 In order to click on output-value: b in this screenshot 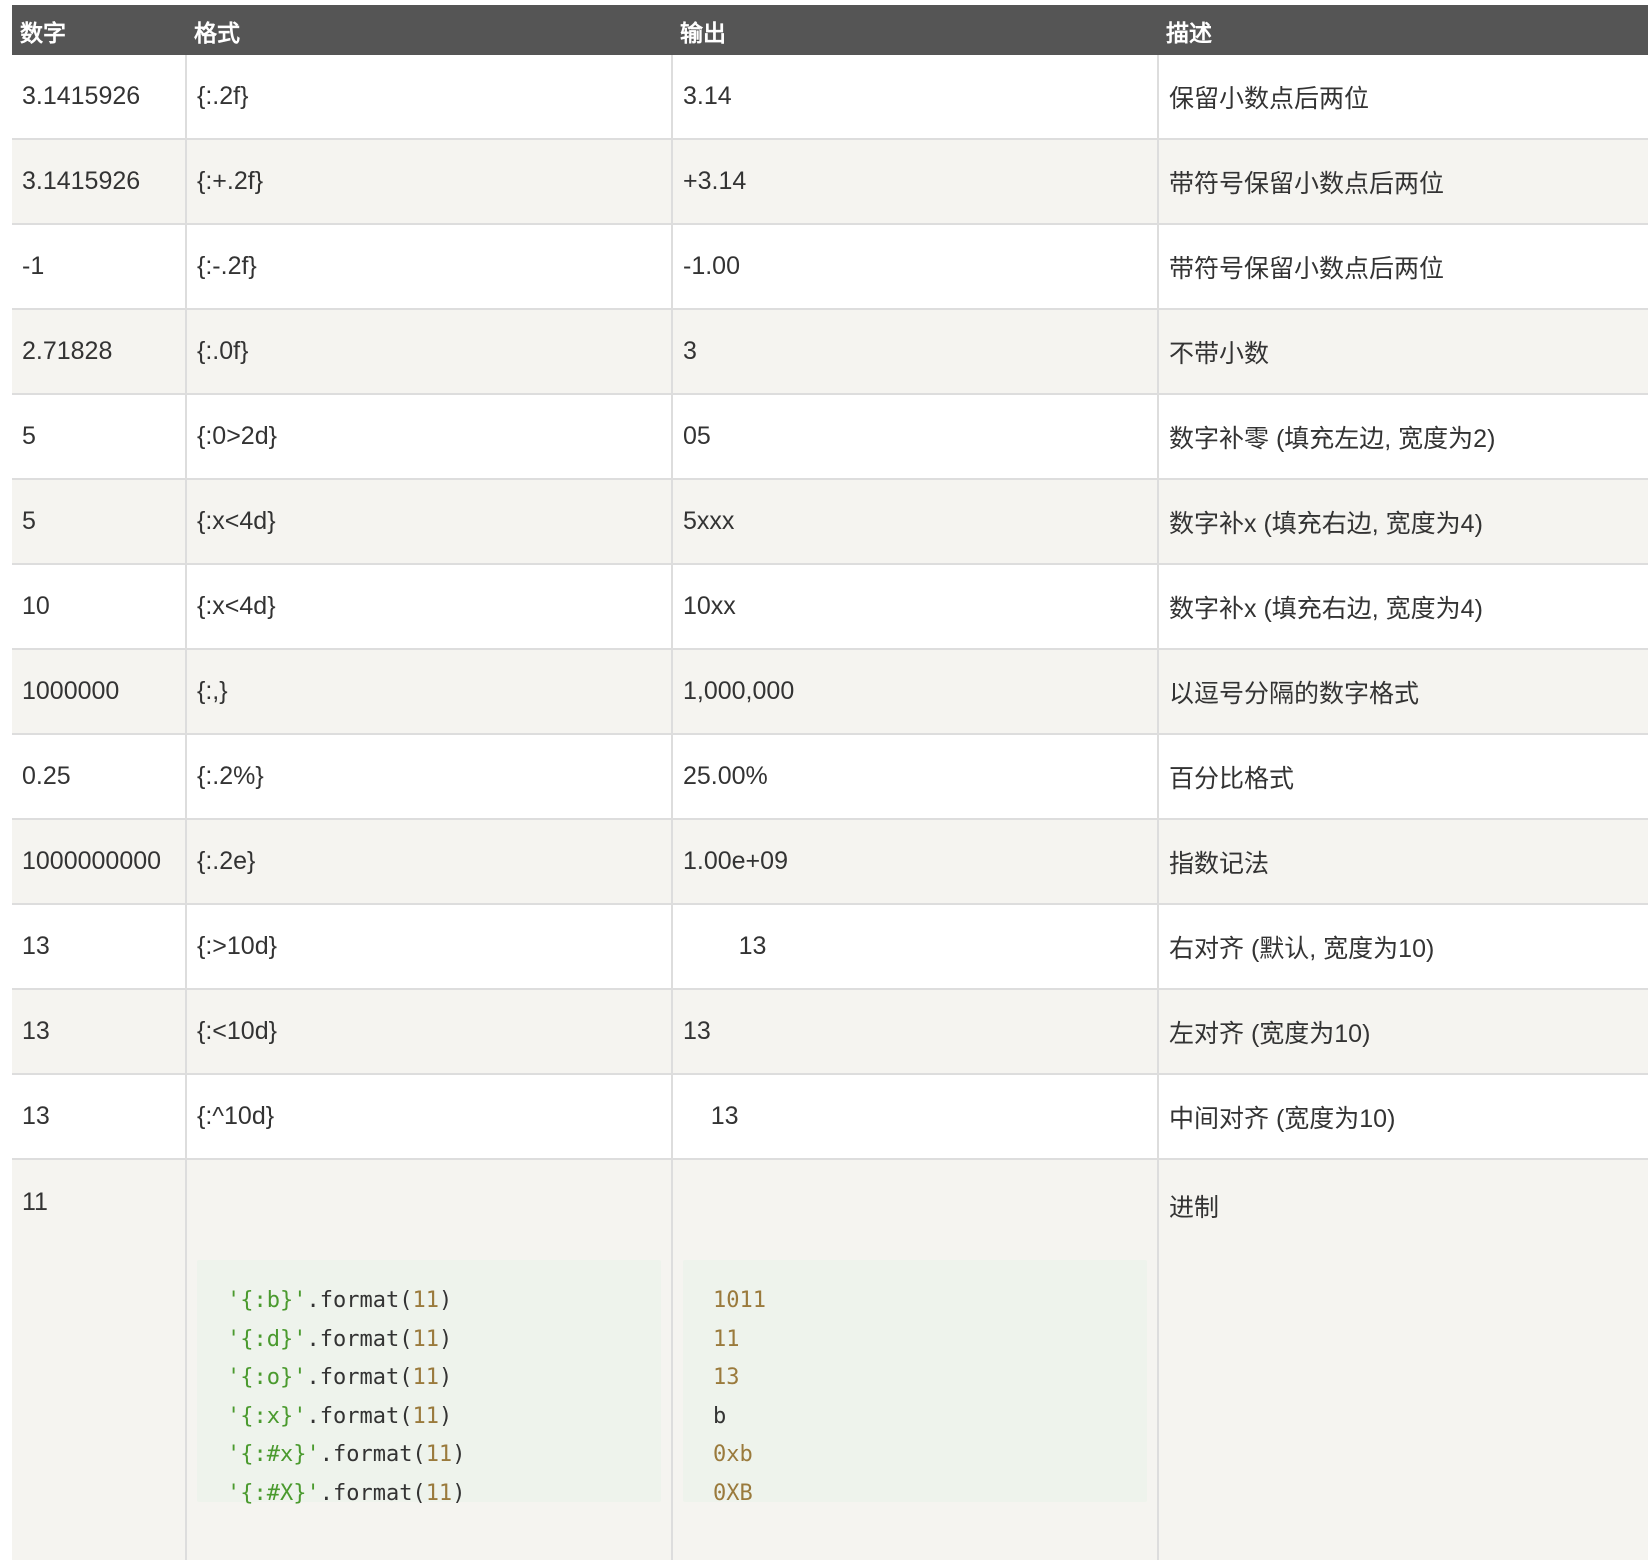, I will do `click(720, 1416)`.